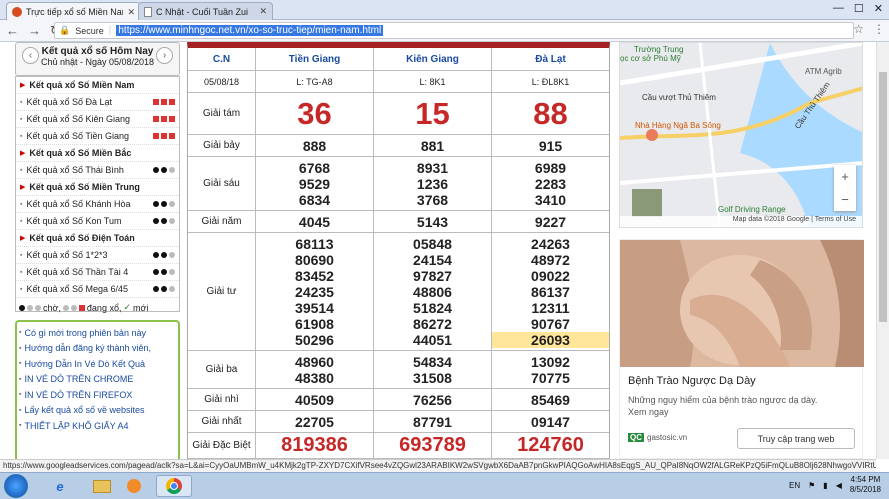 The image size is (889, 499). I want to click on maximize-icon: ☐, so click(859, 8).